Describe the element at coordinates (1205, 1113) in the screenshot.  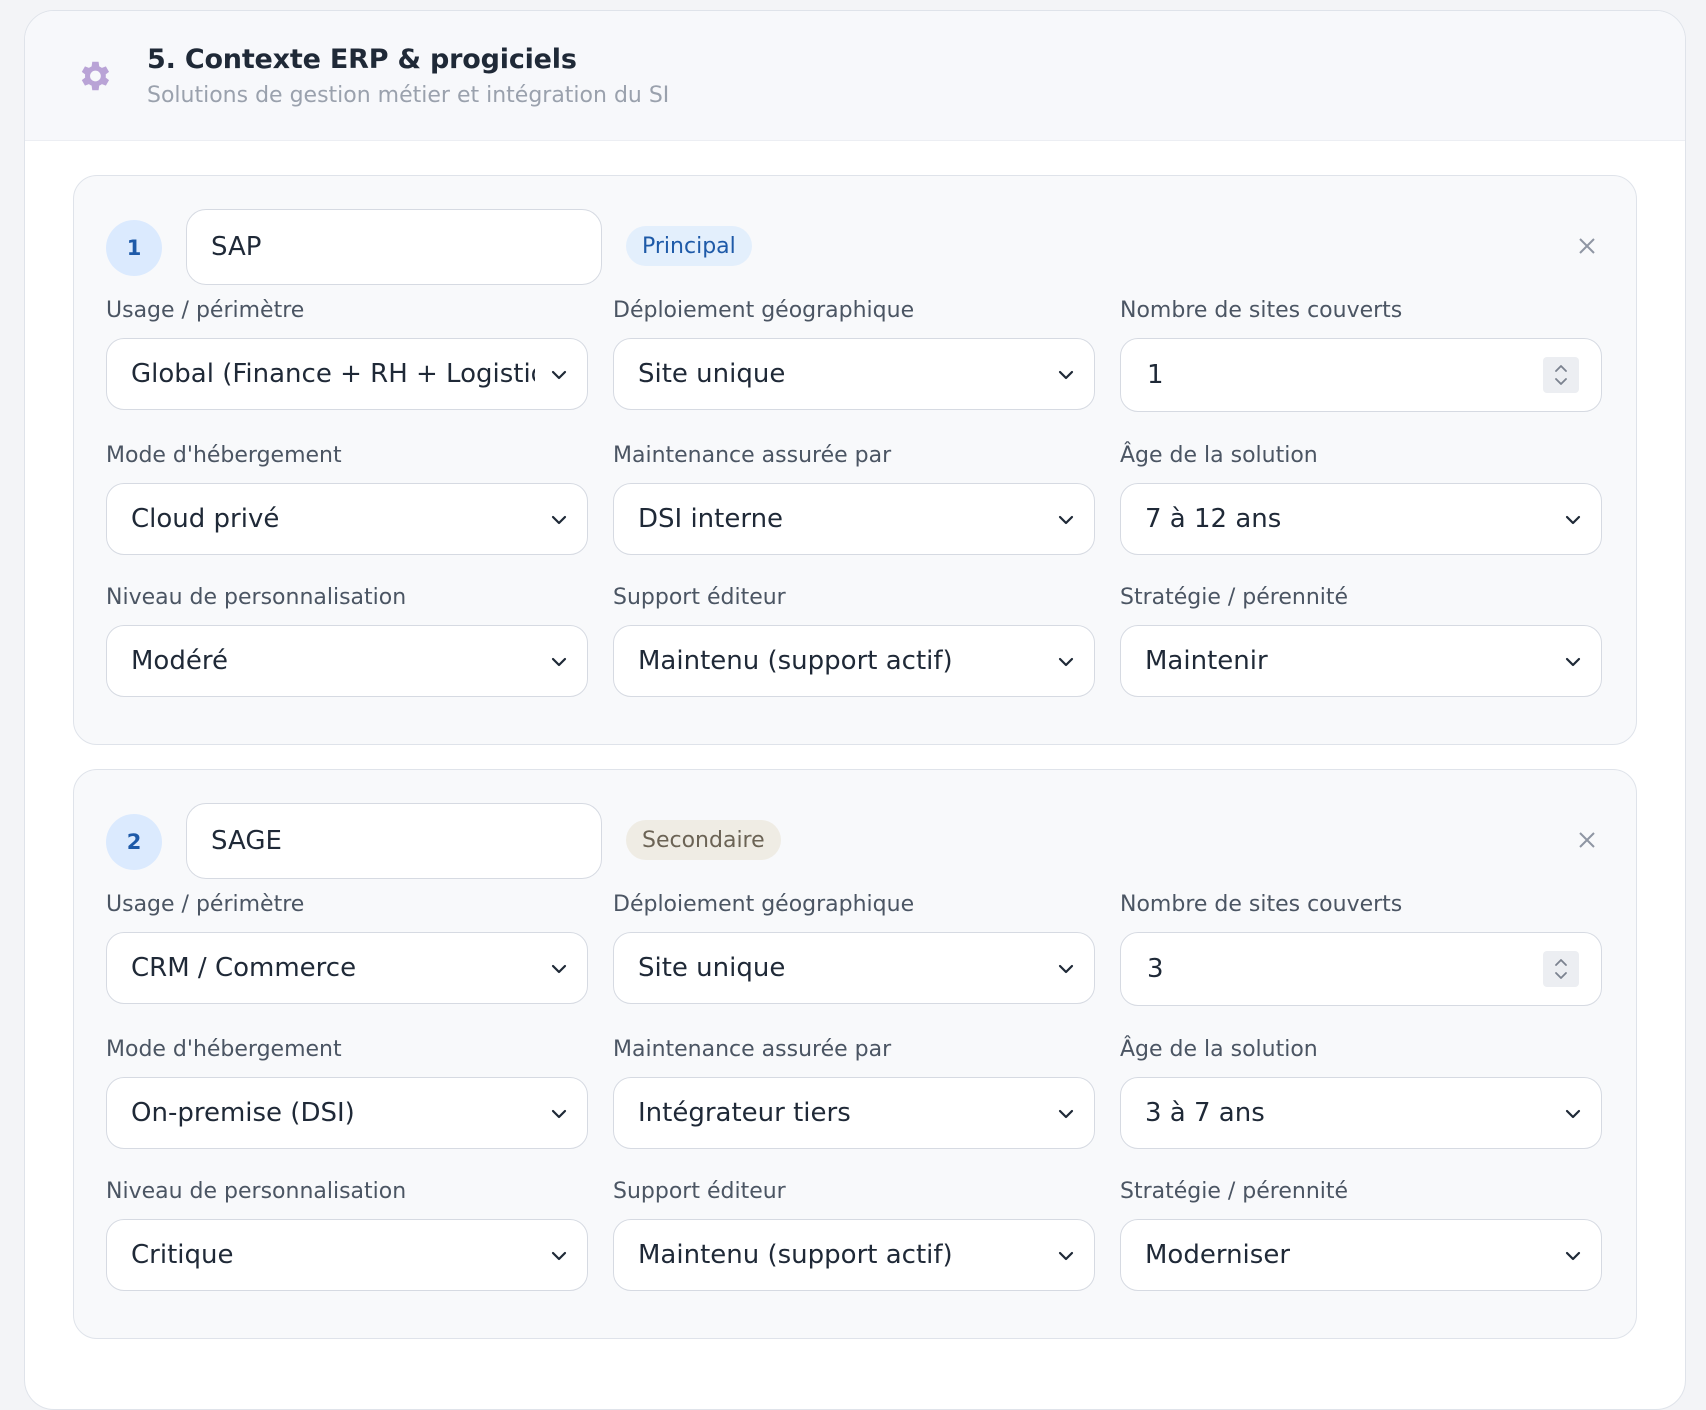
I see `age-value: 3 à 7 ans` at that location.